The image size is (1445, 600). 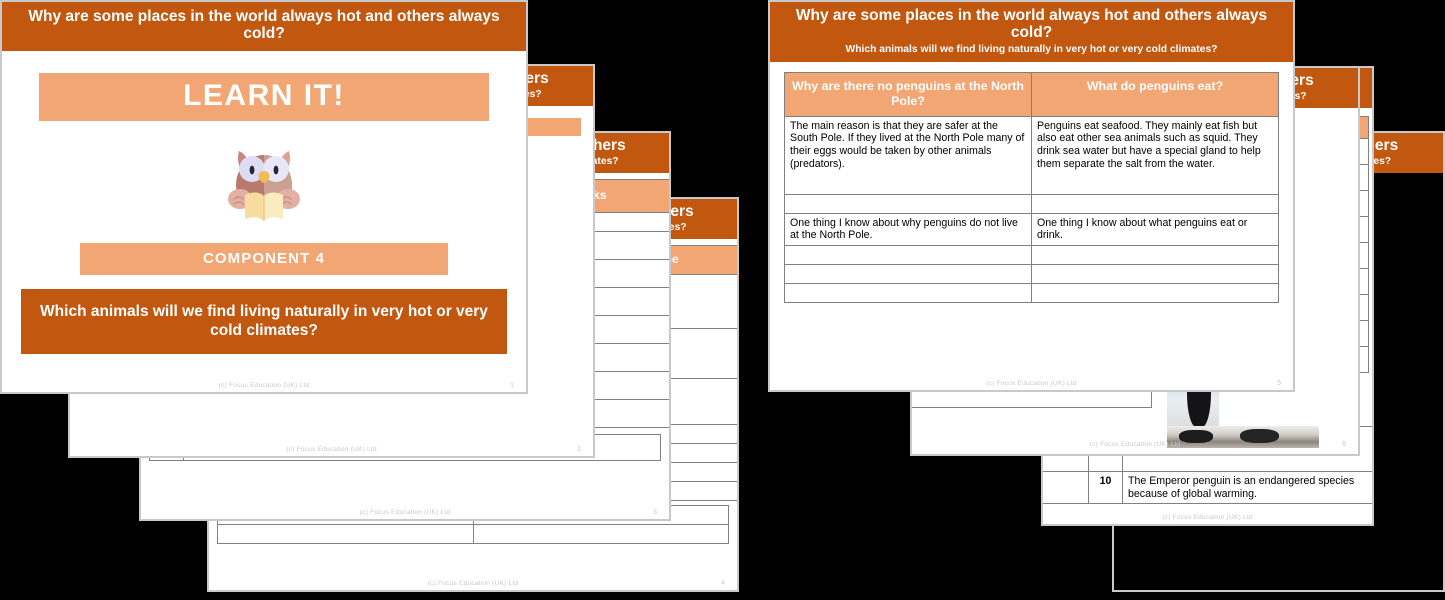 I want to click on slide-5-header-eat: What do penguins eat?, so click(x=1155, y=94).